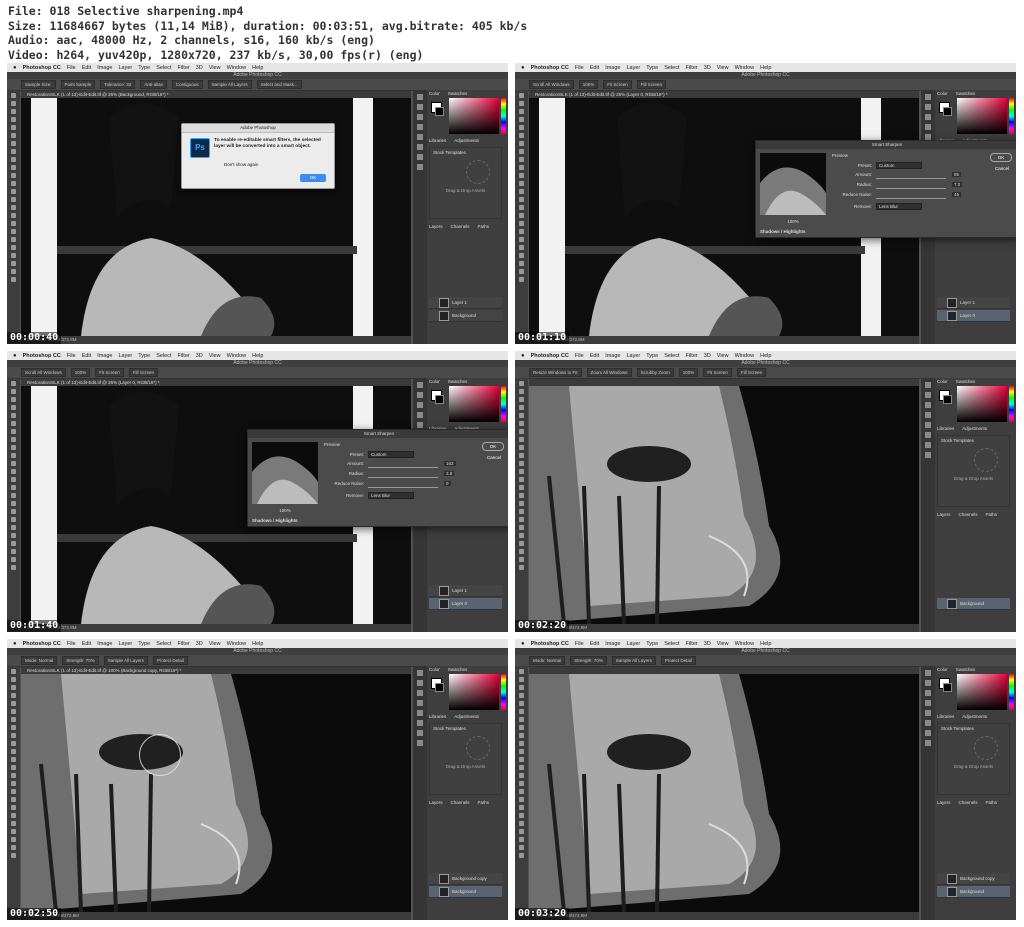  I want to click on dialog-cancel-button: Cancel, so click(1002, 168).